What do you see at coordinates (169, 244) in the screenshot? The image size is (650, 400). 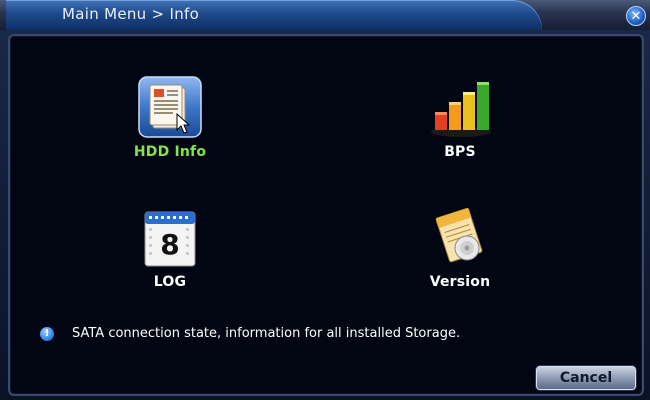 I see `svg-text: 8` at bounding box center [169, 244].